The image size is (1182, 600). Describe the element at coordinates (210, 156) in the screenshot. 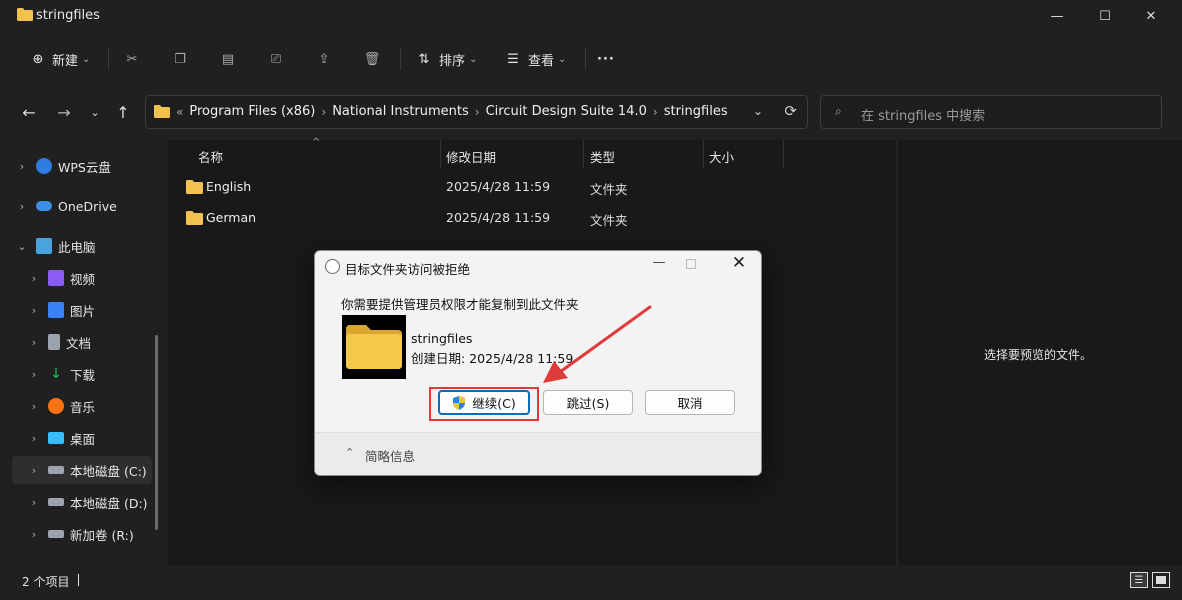

I see `column-header-name: 名称` at that location.